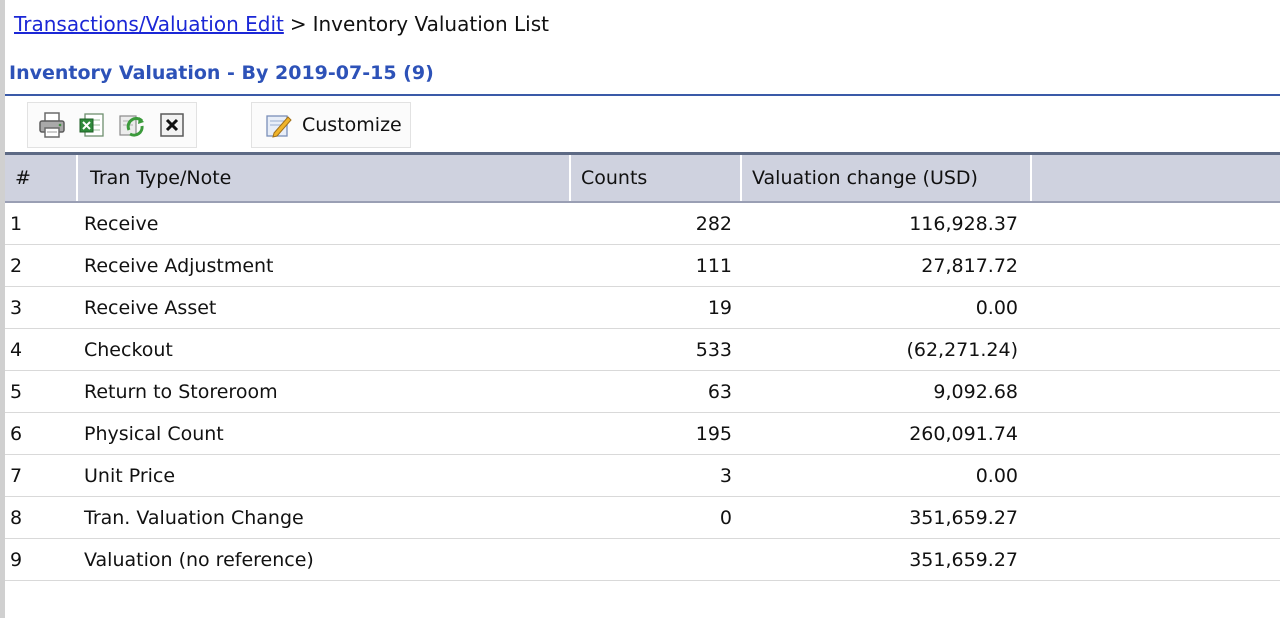 The image size is (1280, 618). I want to click on table-row: 3 Receive Asset 19 0.00, so click(642, 308).